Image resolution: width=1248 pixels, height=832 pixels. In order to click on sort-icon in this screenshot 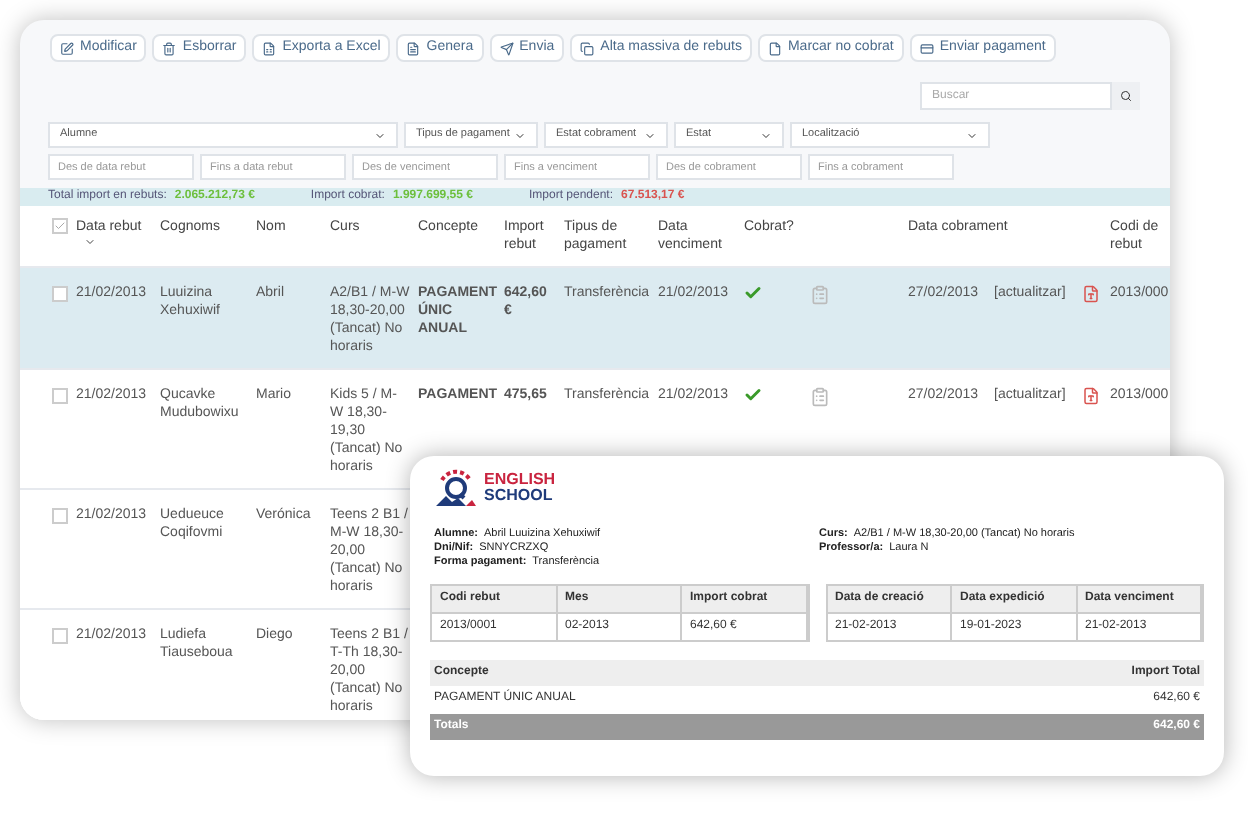, I will do `click(90, 242)`.